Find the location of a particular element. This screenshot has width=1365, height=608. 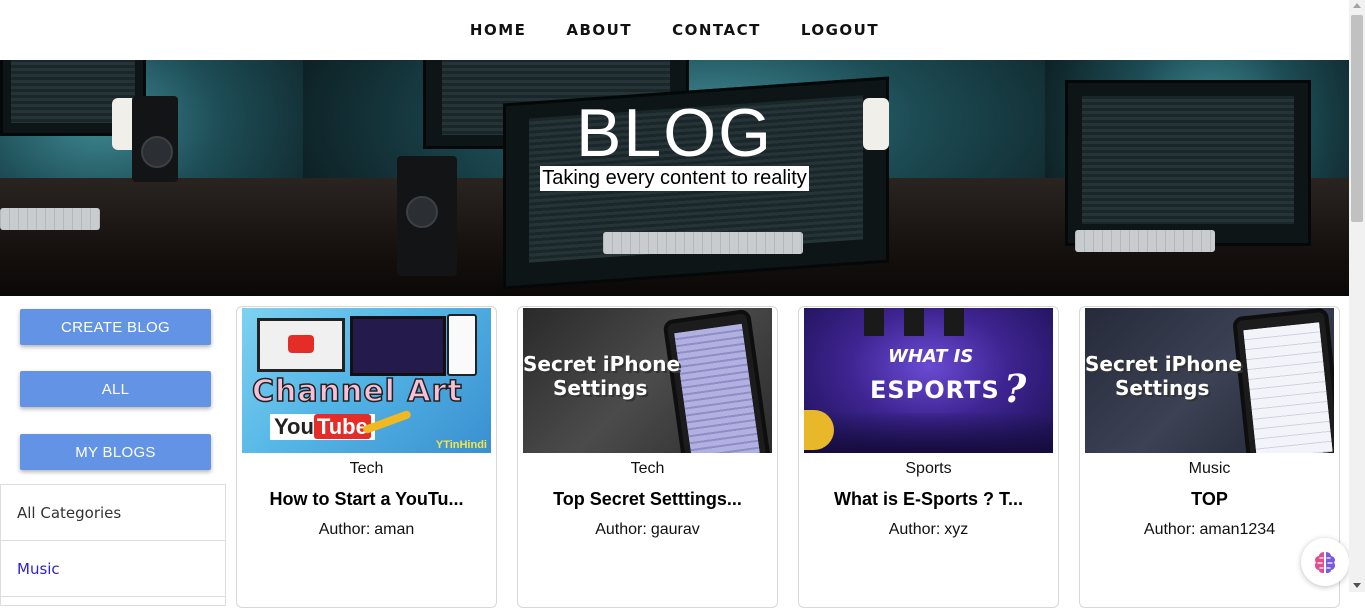

category-item-music: Music is located at coordinates (113, 569).